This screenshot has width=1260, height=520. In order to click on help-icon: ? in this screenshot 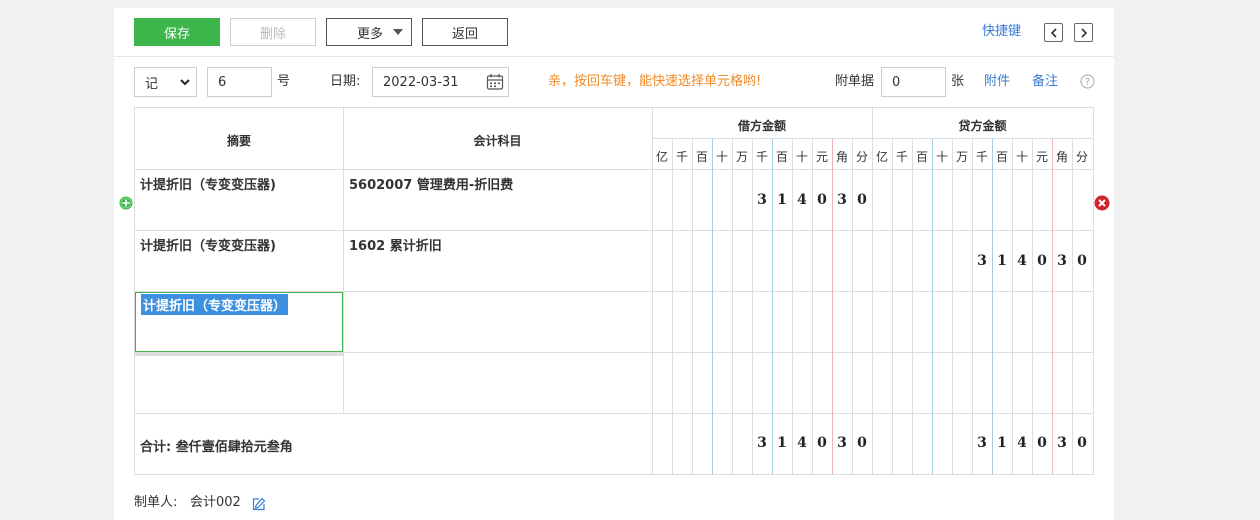, I will do `click(1087, 81)`.